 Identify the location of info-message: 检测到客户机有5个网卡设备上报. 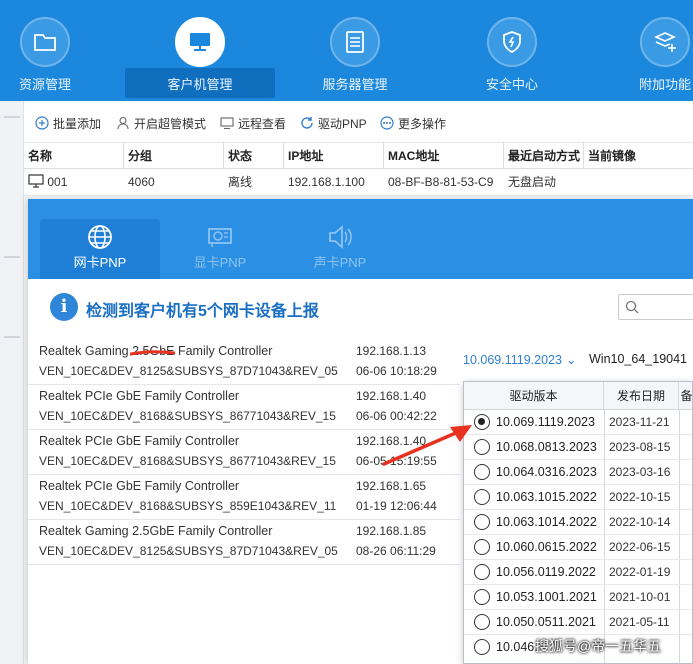
(202, 311).